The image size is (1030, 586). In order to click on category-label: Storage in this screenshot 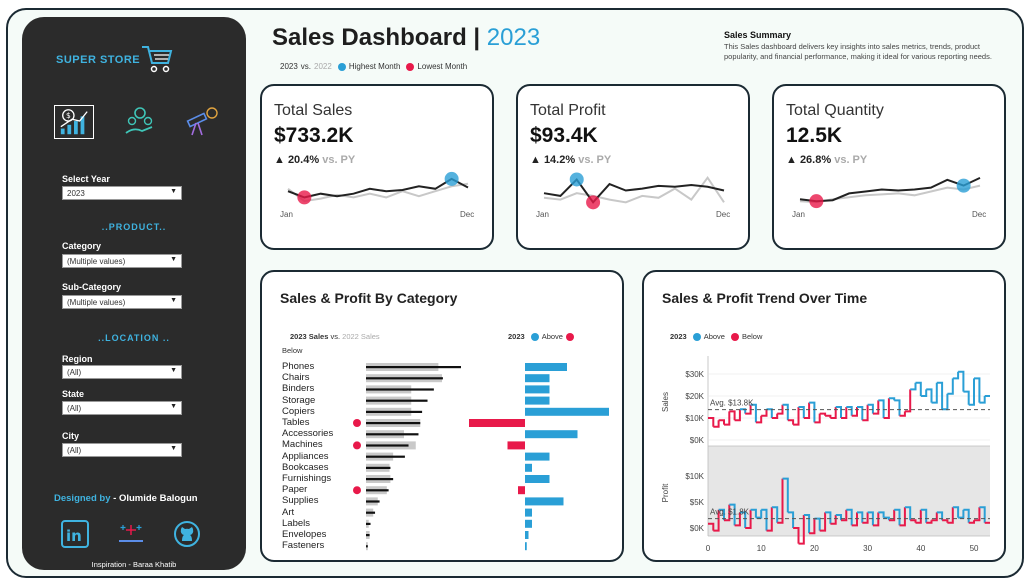, I will do `click(299, 400)`.